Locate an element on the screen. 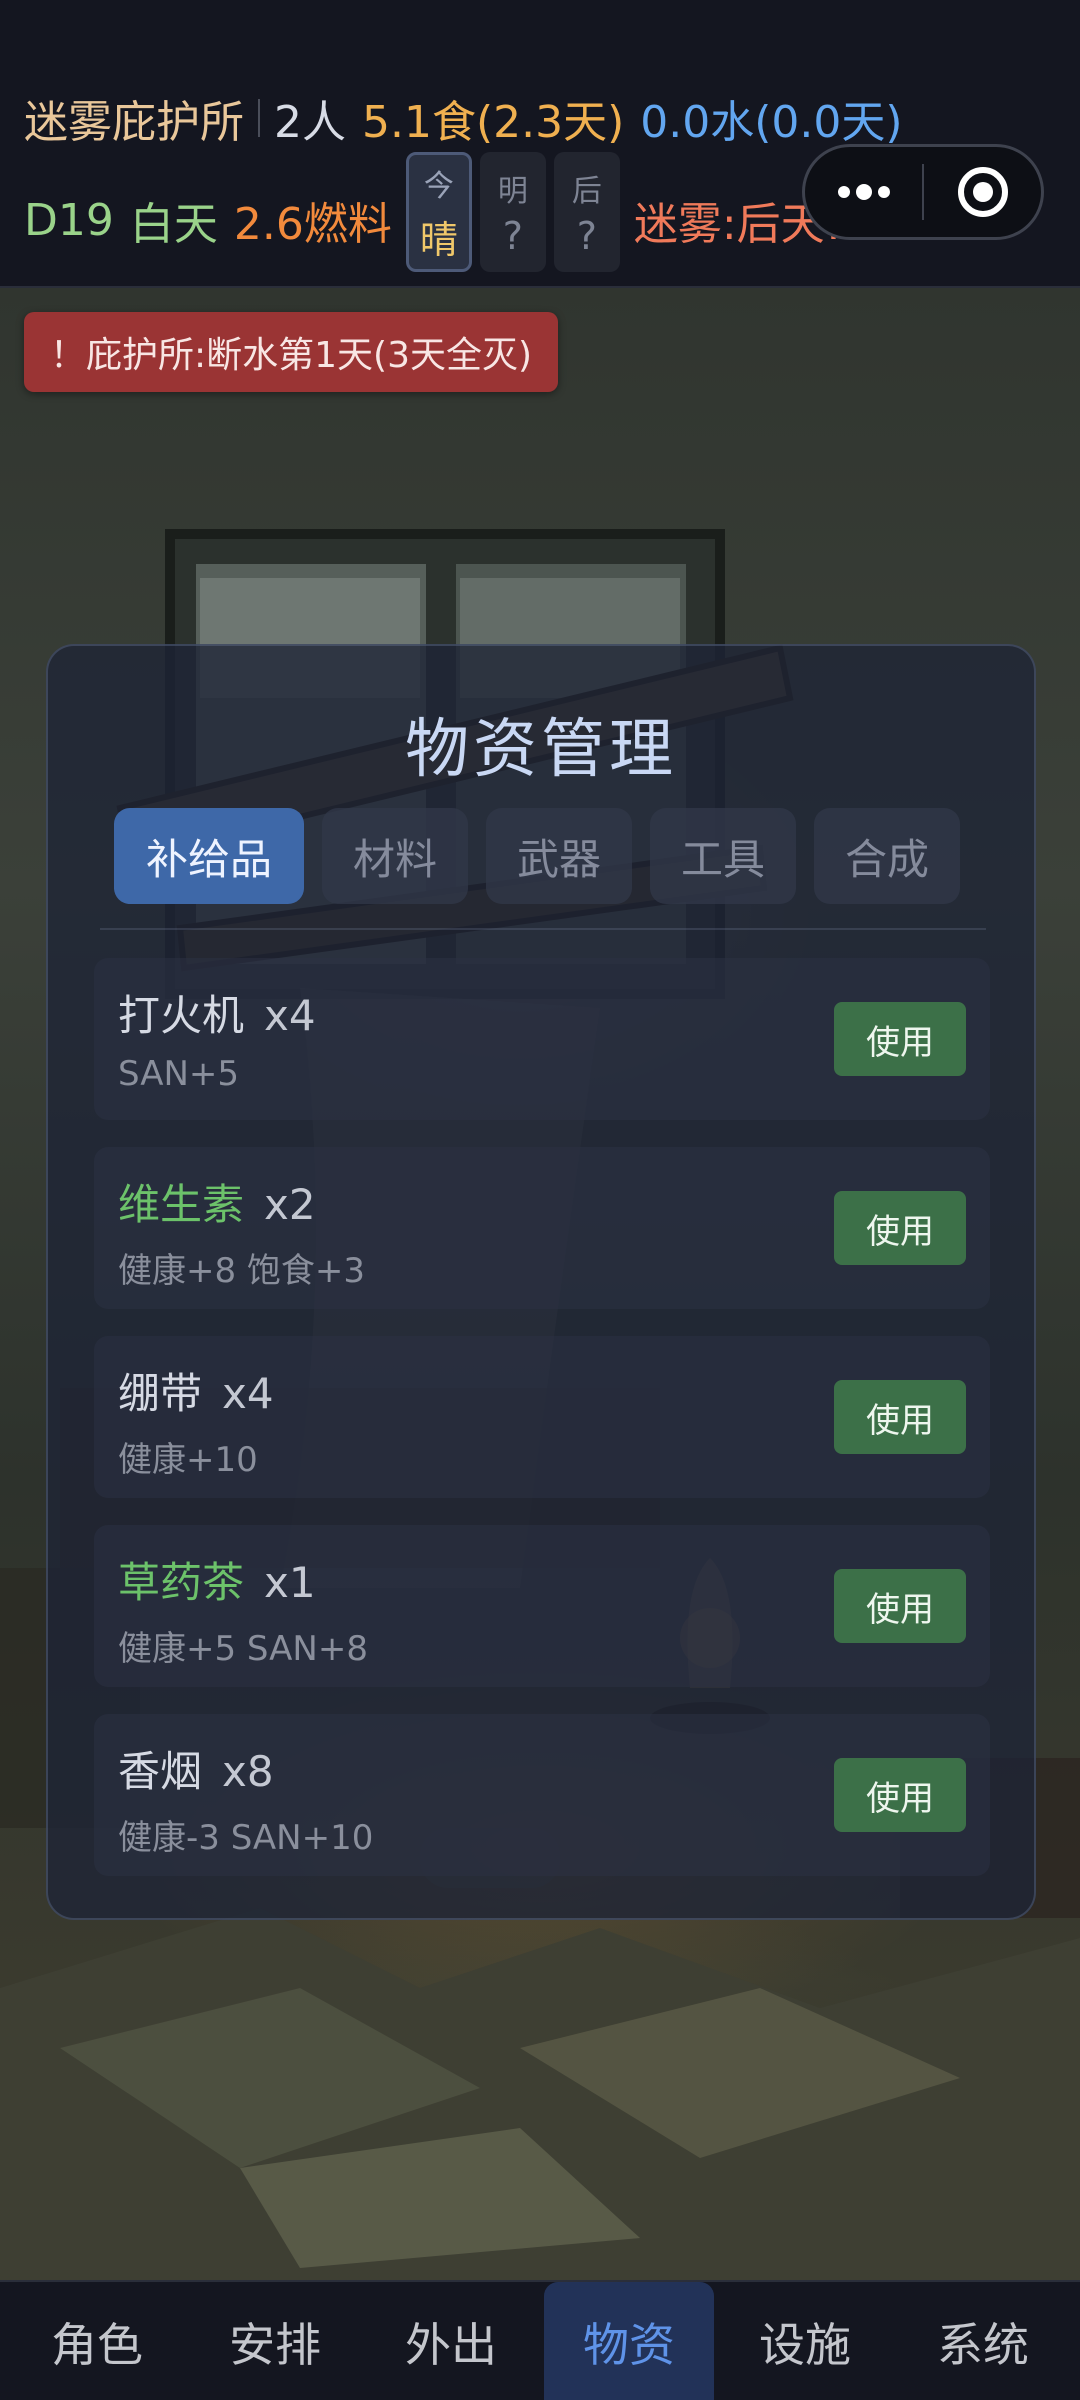  resource-row: 迷雾庇护所 2人 5.1食(2.3天) 0.0水(0.0天) is located at coordinates (463, 118).